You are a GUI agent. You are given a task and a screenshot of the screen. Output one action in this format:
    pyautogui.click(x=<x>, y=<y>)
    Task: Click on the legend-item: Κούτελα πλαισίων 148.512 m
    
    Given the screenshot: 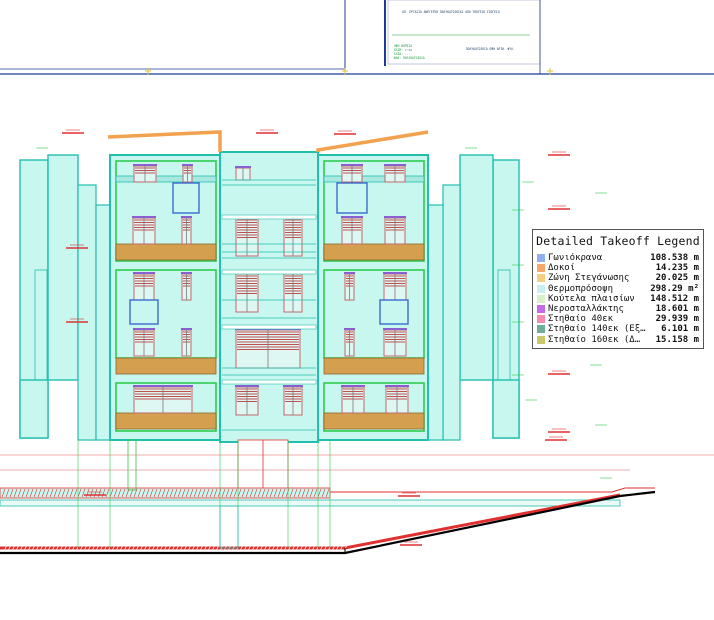 What is the action you would take?
    pyautogui.click(x=618, y=299)
    